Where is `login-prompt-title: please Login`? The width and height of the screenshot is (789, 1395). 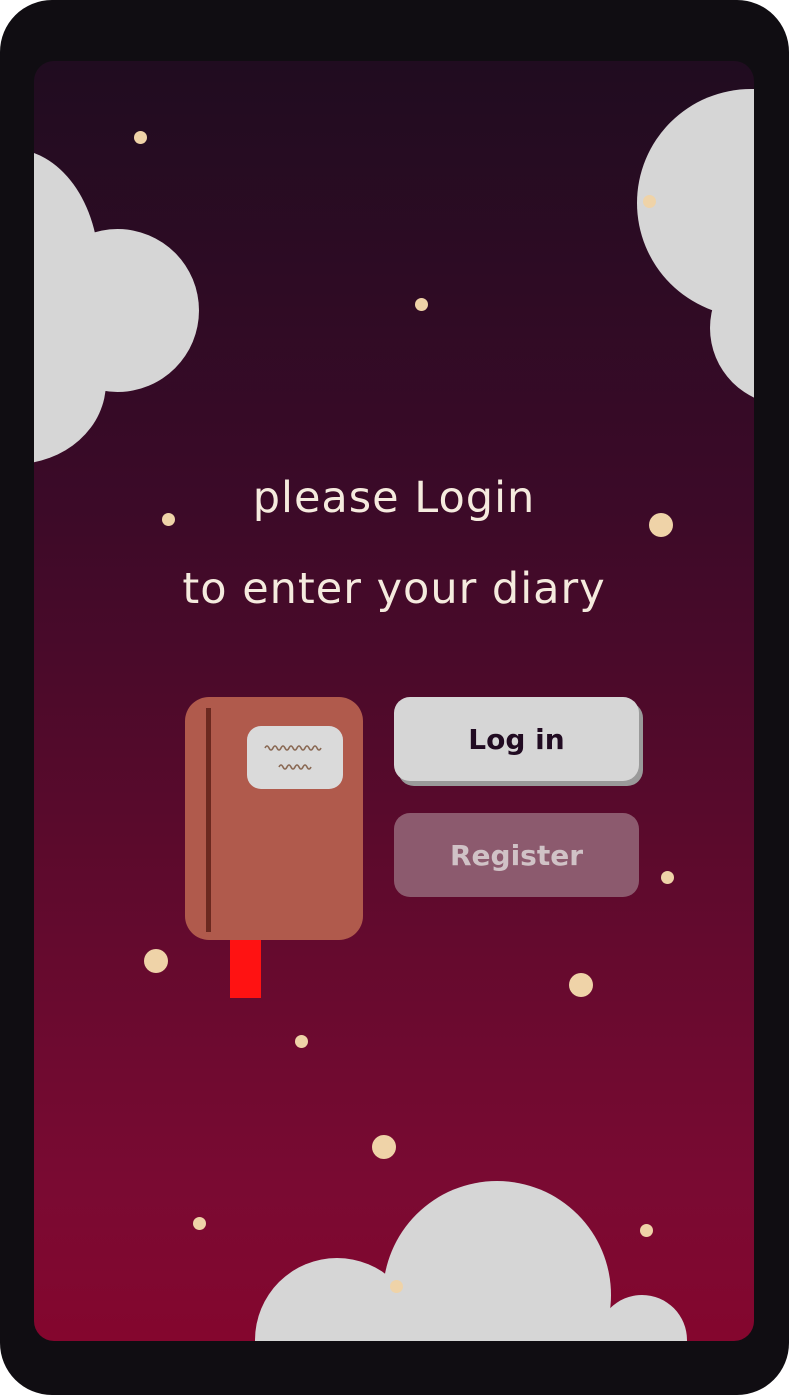
login-prompt-title: please Login is located at coordinates (394, 498).